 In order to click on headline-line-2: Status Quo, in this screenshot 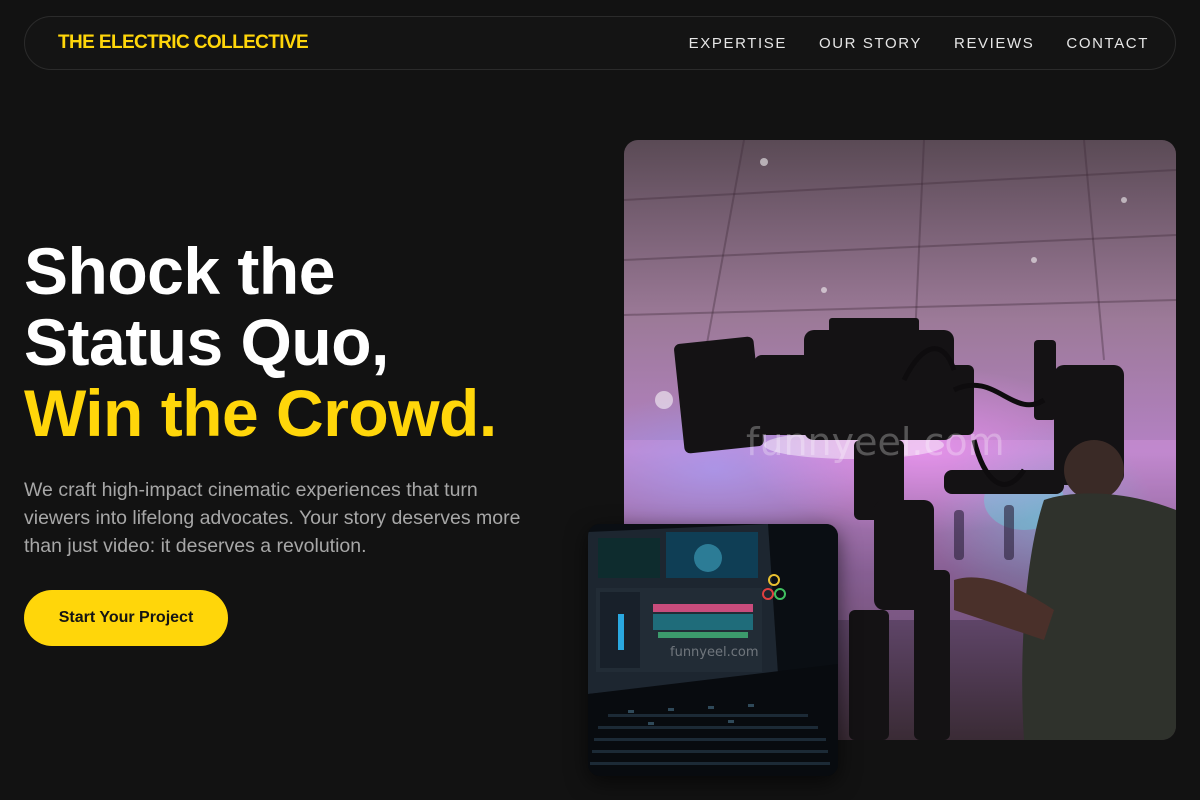, I will do `click(206, 342)`.